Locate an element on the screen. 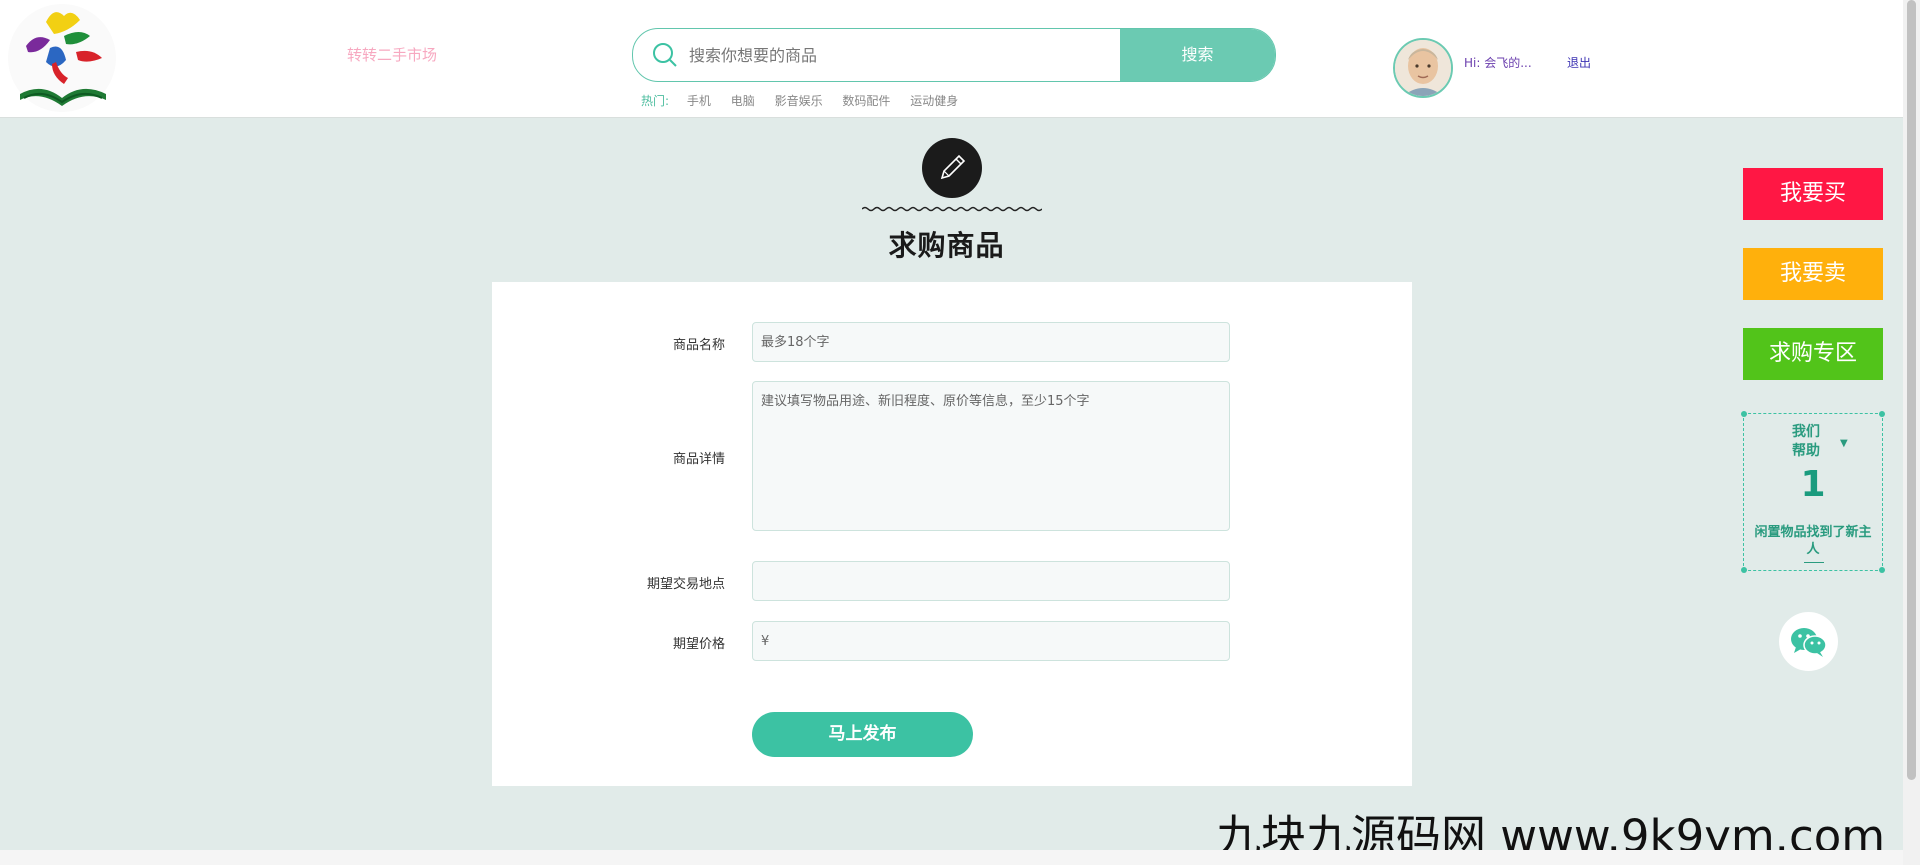 The height and width of the screenshot is (865, 1920). hot-keywords: 热门: 手机 电脑 影音娱乐 数码配件 运动健身 is located at coordinates (807, 100).